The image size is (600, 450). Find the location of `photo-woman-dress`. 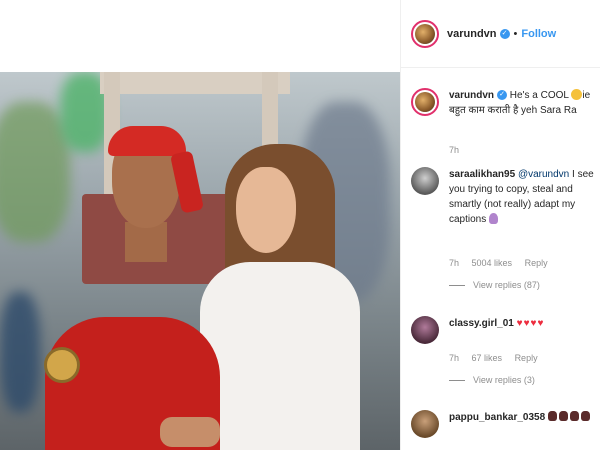

photo-woman-dress is located at coordinates (280, 356).